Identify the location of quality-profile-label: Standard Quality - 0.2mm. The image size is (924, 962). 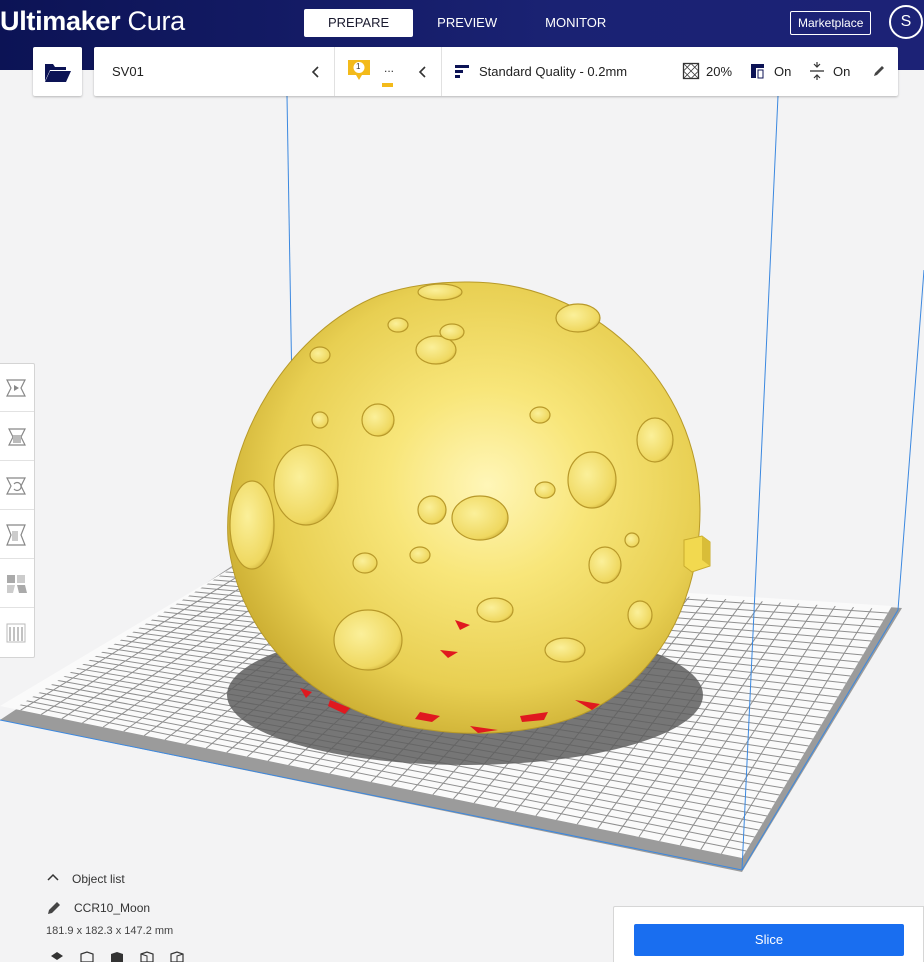
(553, 71).